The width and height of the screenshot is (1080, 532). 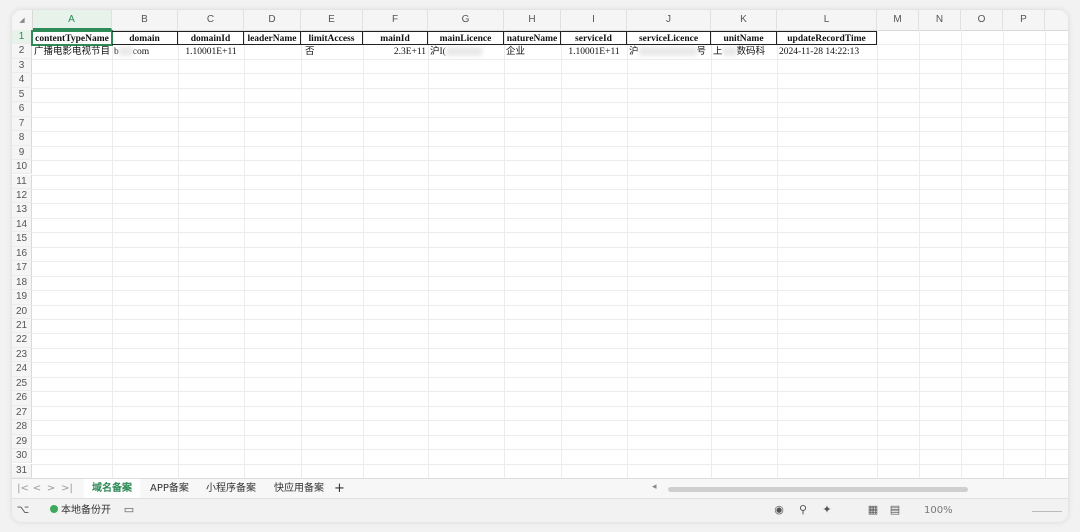 I want to click on horizontal-scrollbar: ◂, so click(x=852, y=488).